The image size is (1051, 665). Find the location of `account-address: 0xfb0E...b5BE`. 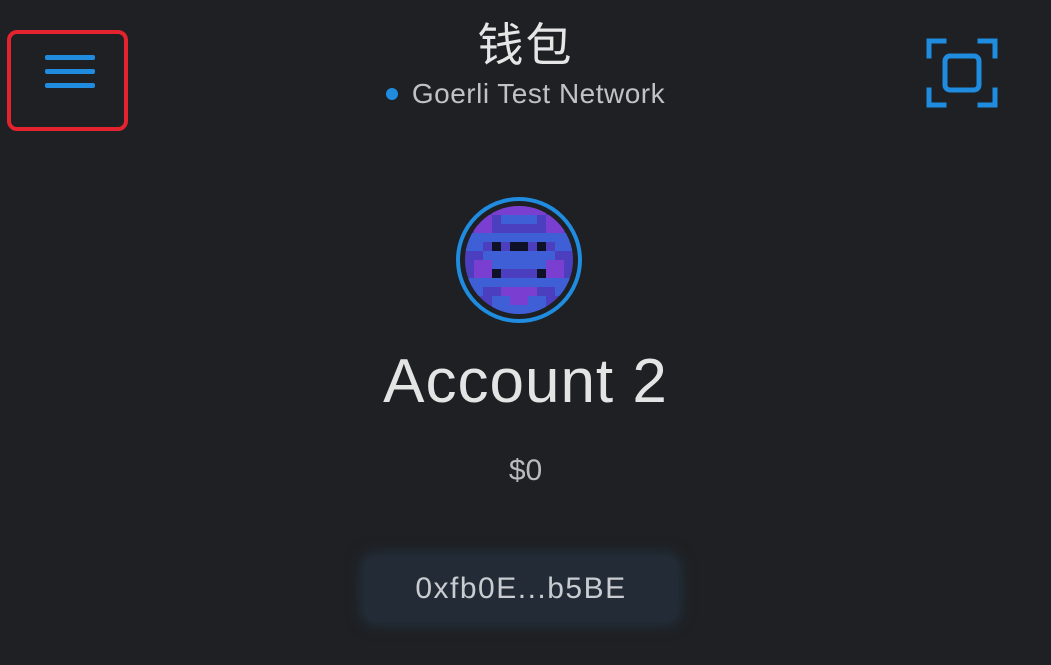

account-address: 0xfb0E...b5BE is located at coordinates (521, 588).